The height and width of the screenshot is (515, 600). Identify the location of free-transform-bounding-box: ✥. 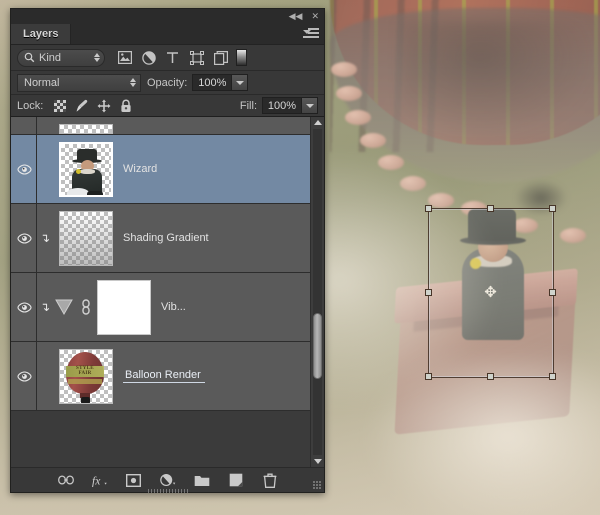
(490, 292).